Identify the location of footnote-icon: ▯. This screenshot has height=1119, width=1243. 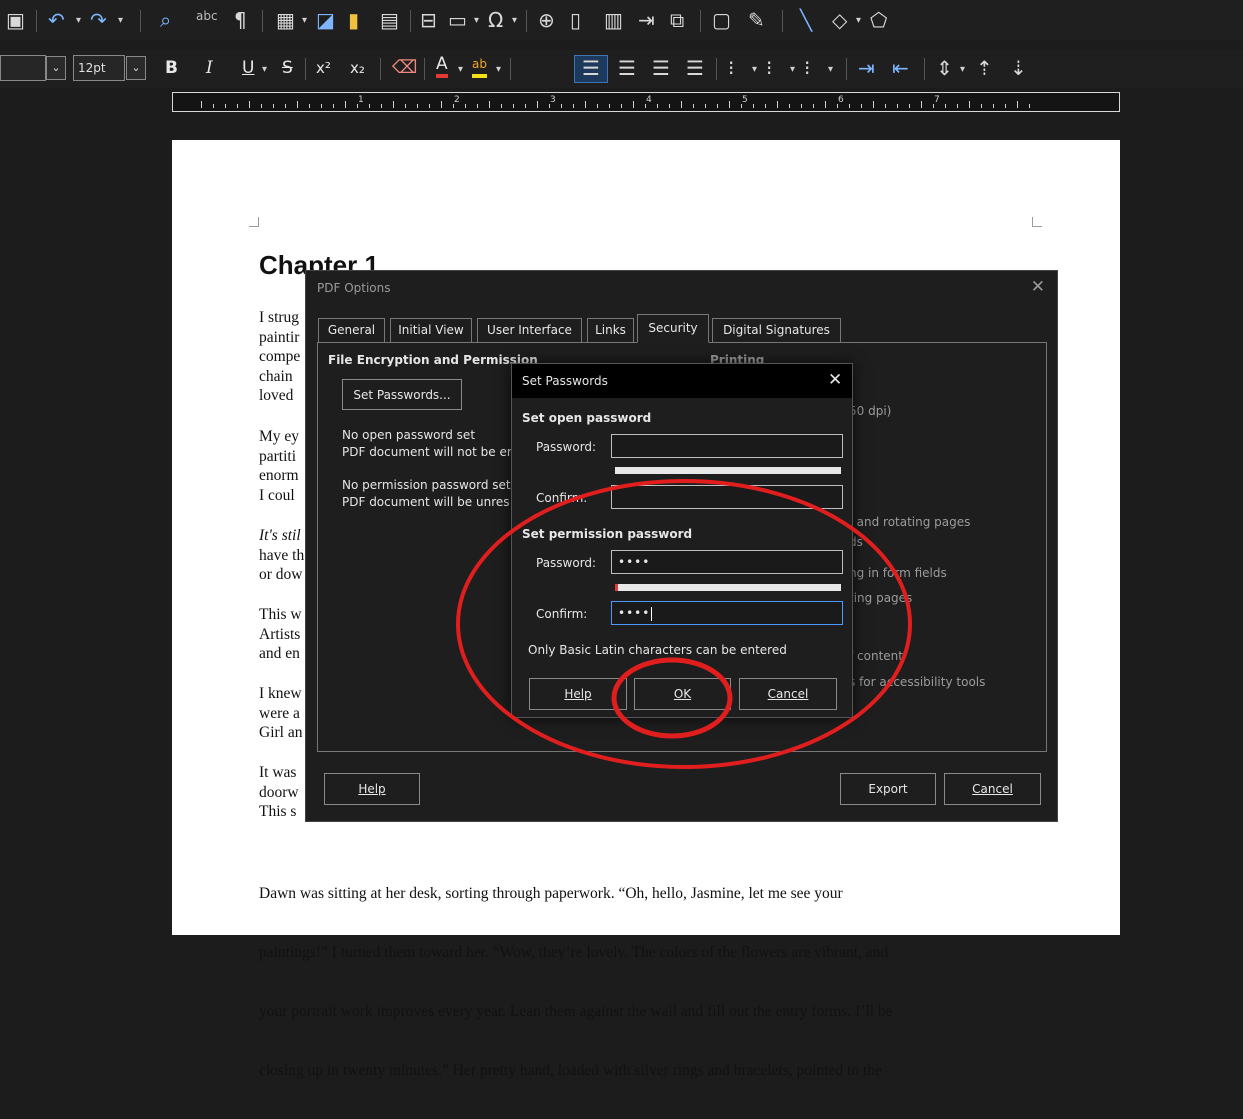
(575, 20).